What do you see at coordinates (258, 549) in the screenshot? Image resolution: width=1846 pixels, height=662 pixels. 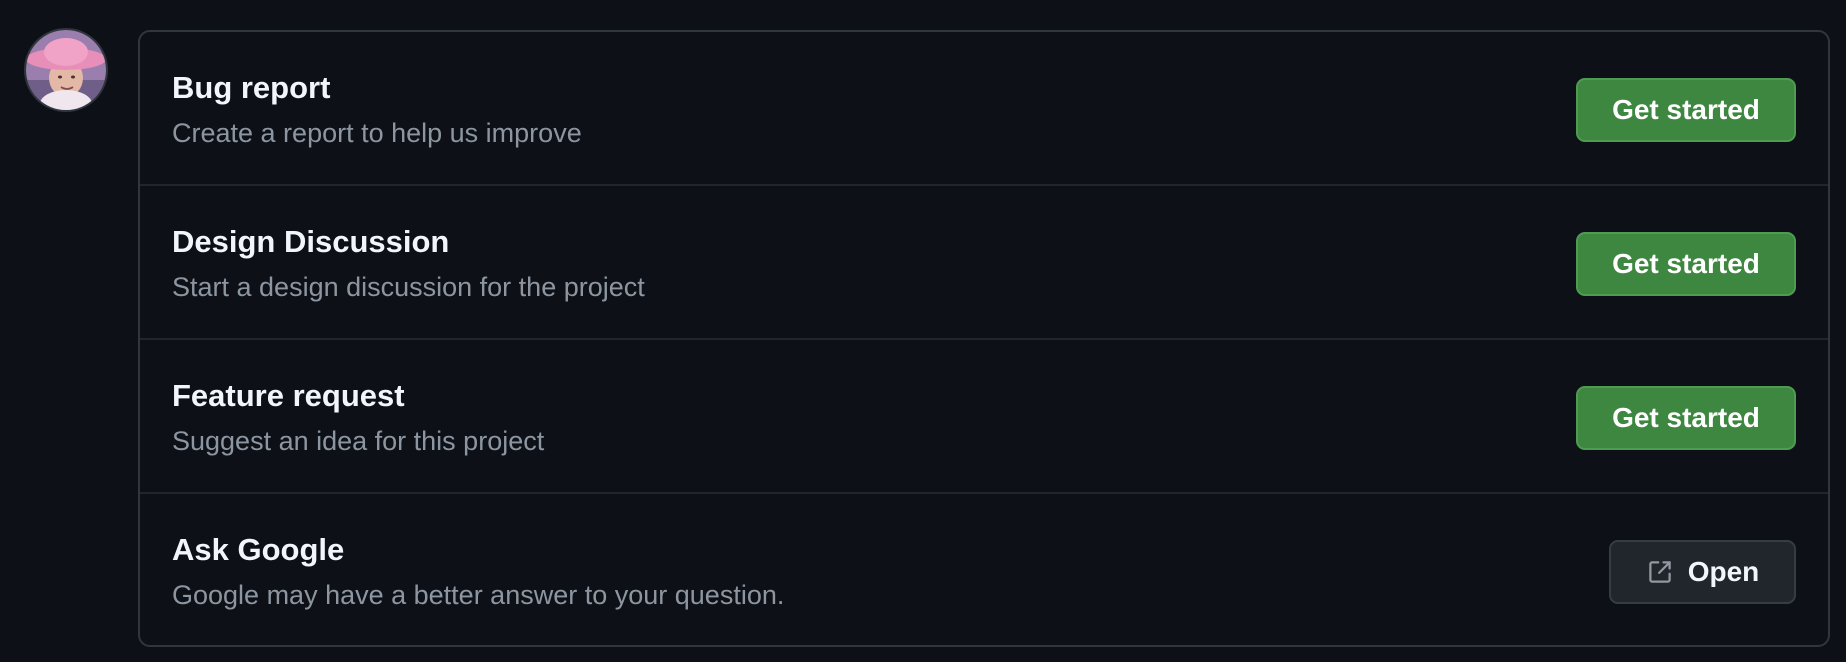 I see `template-title: Ask Google` at bounding box center [258, 549].